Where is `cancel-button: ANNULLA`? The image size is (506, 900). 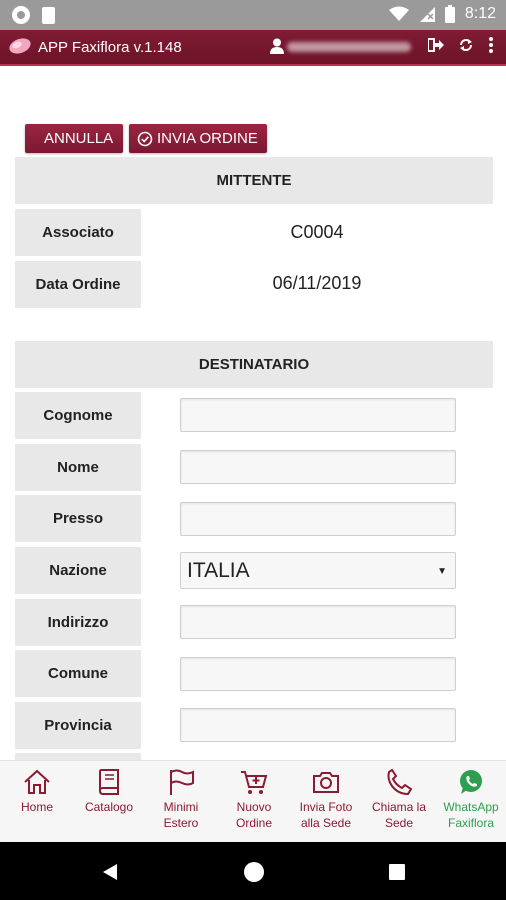 cancel-button: ANNULLA is located at coordinates (74, 138).